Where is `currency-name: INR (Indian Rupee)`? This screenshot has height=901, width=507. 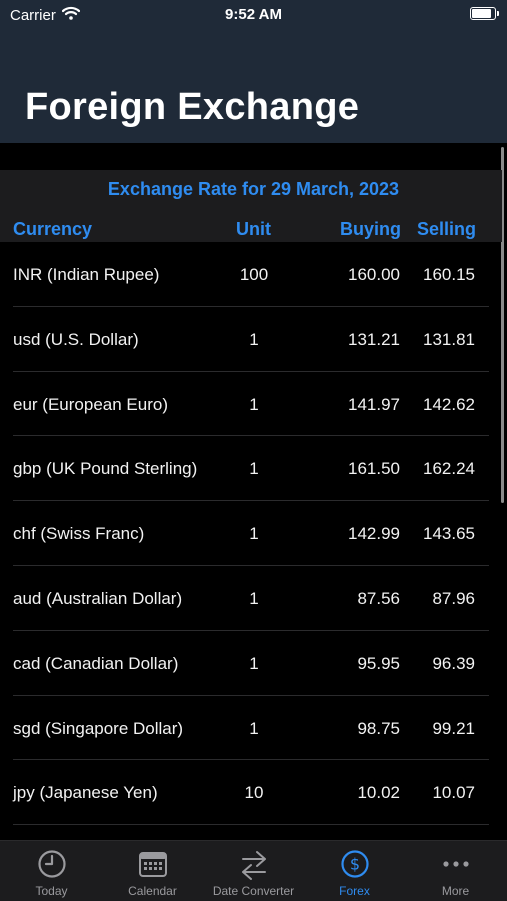
currency-name: INR (Indian Rupee) is located at coordinates (86, 274).